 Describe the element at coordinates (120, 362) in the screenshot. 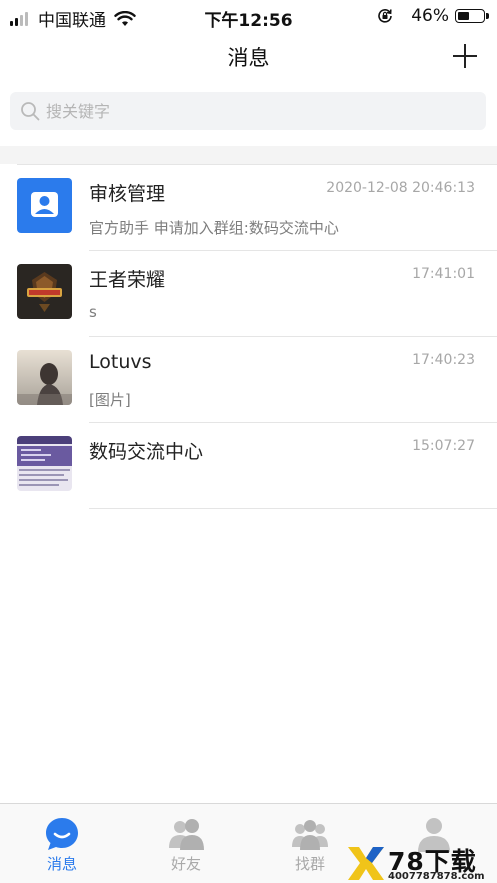

I see `conversation-name: Lotuvs` at that location.